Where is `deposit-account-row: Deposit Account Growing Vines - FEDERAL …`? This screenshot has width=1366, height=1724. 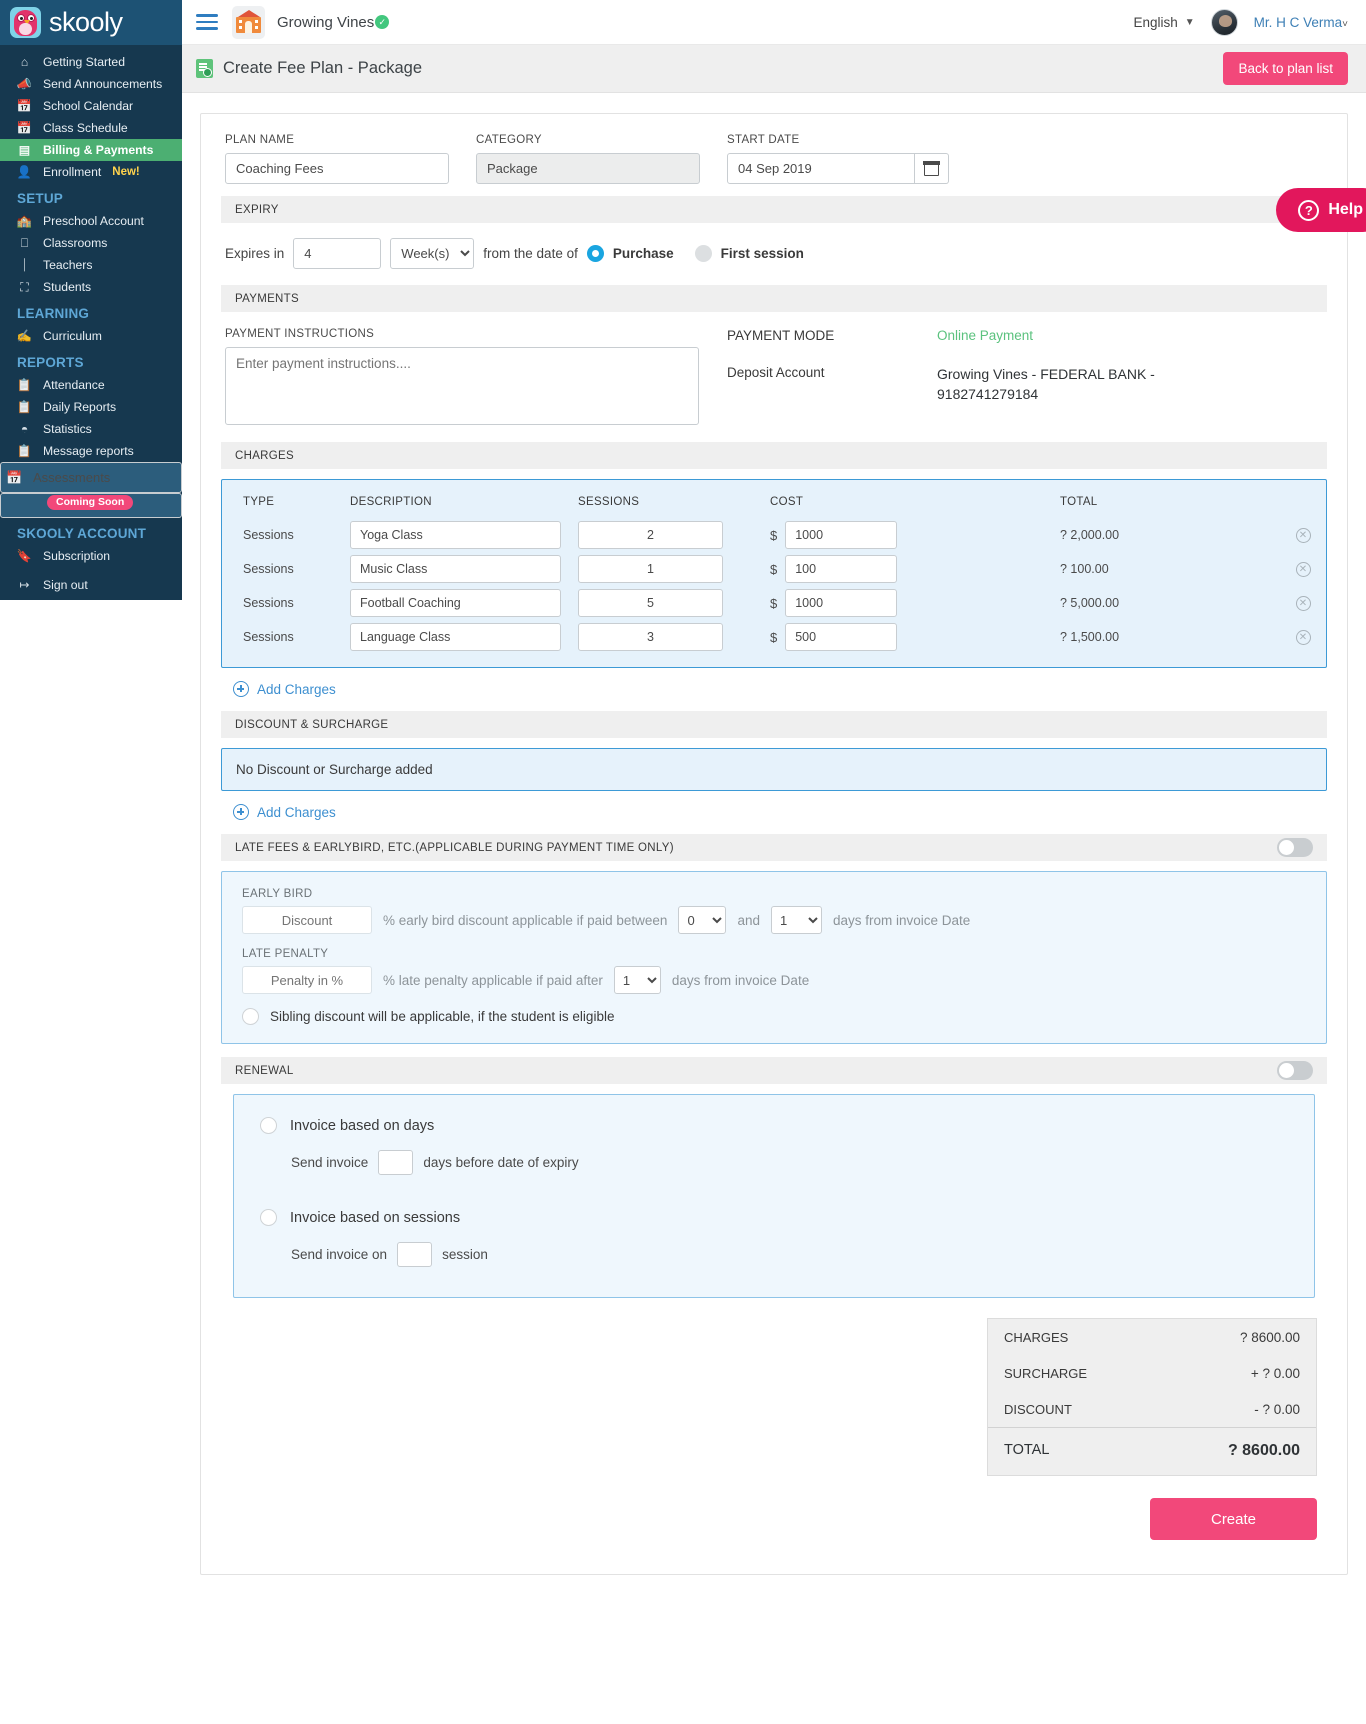
deposit-account-row: Deposit Account Growing Vines - FEDERAL … is located at coordinates (1025, 385).